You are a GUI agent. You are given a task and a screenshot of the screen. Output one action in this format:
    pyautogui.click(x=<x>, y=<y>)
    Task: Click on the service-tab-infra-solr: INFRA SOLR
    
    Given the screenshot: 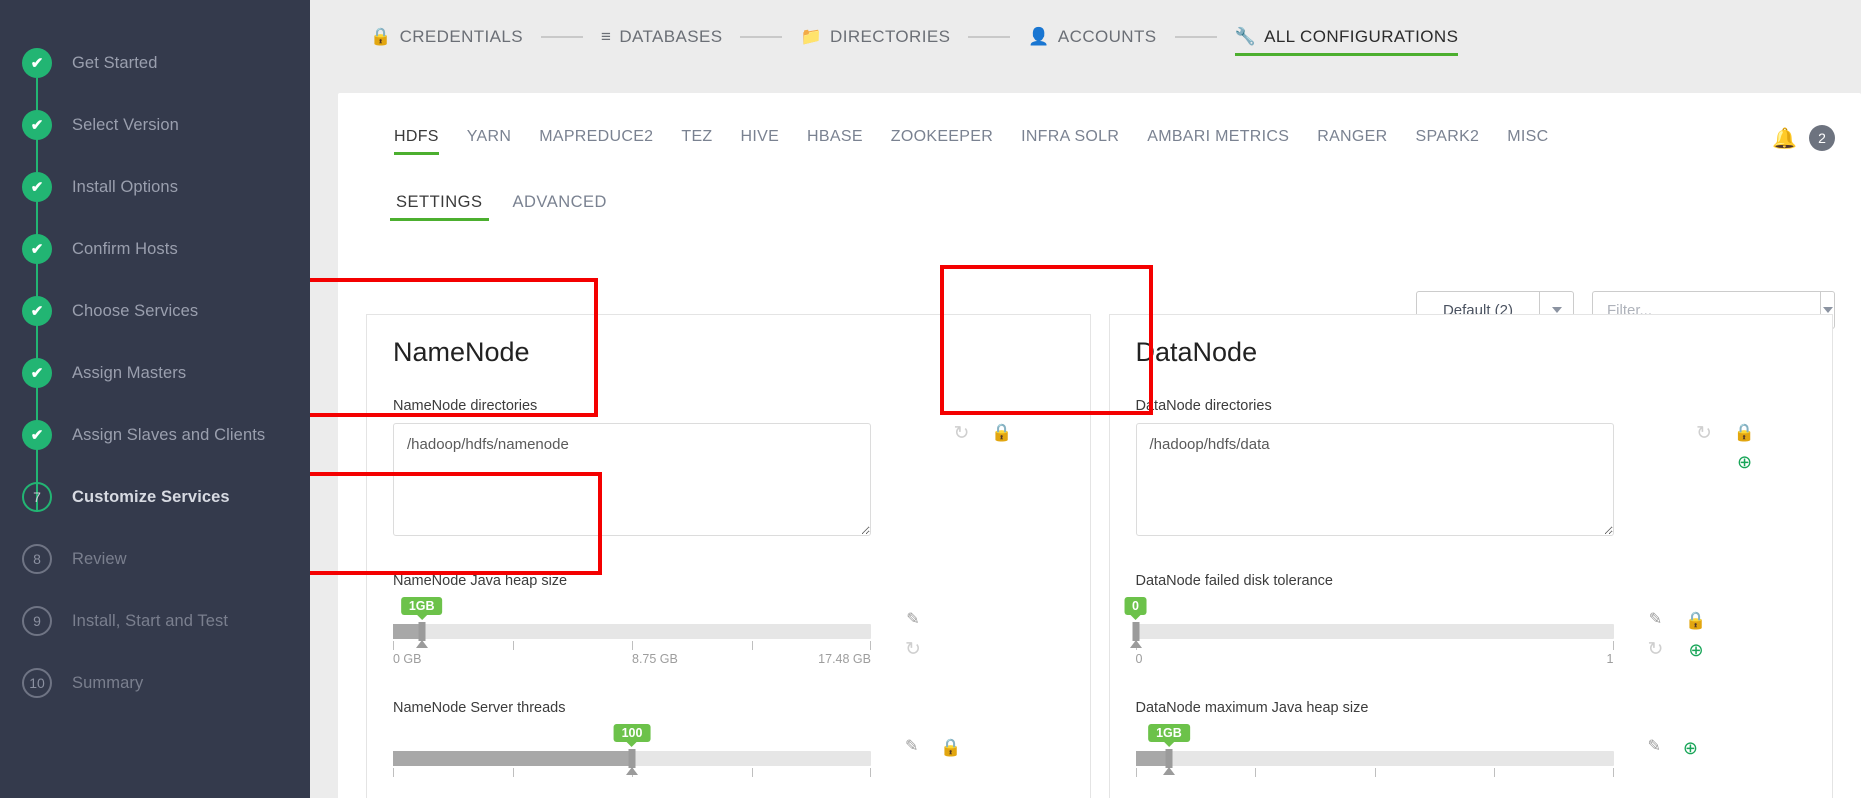 What is the action you would take?
    pyautogui.click(x=1070, y=141)
    